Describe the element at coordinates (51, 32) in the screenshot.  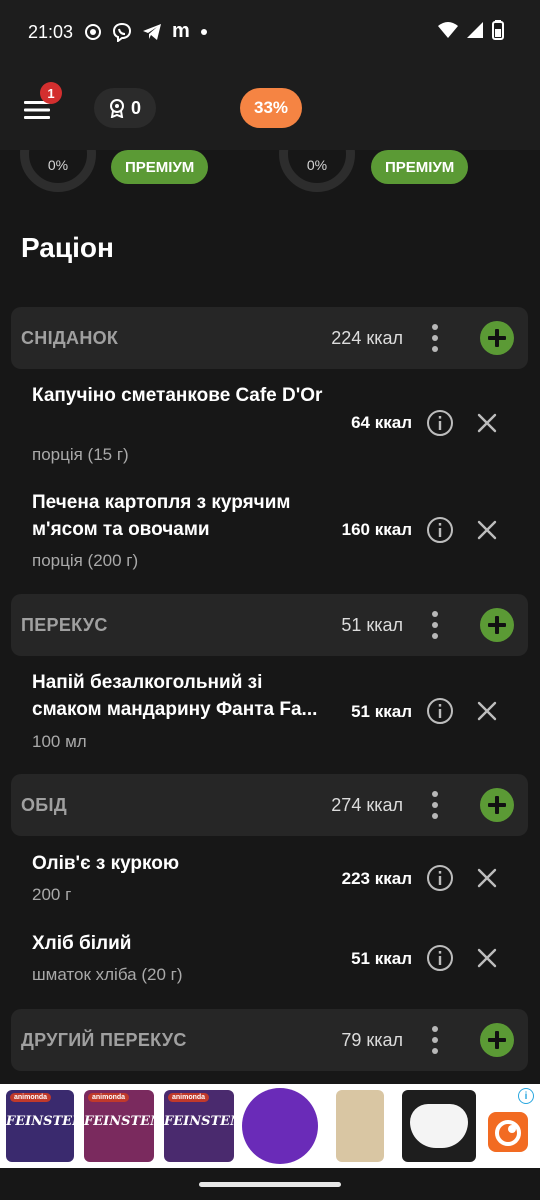
I see `status-time: 21:03` at that location.